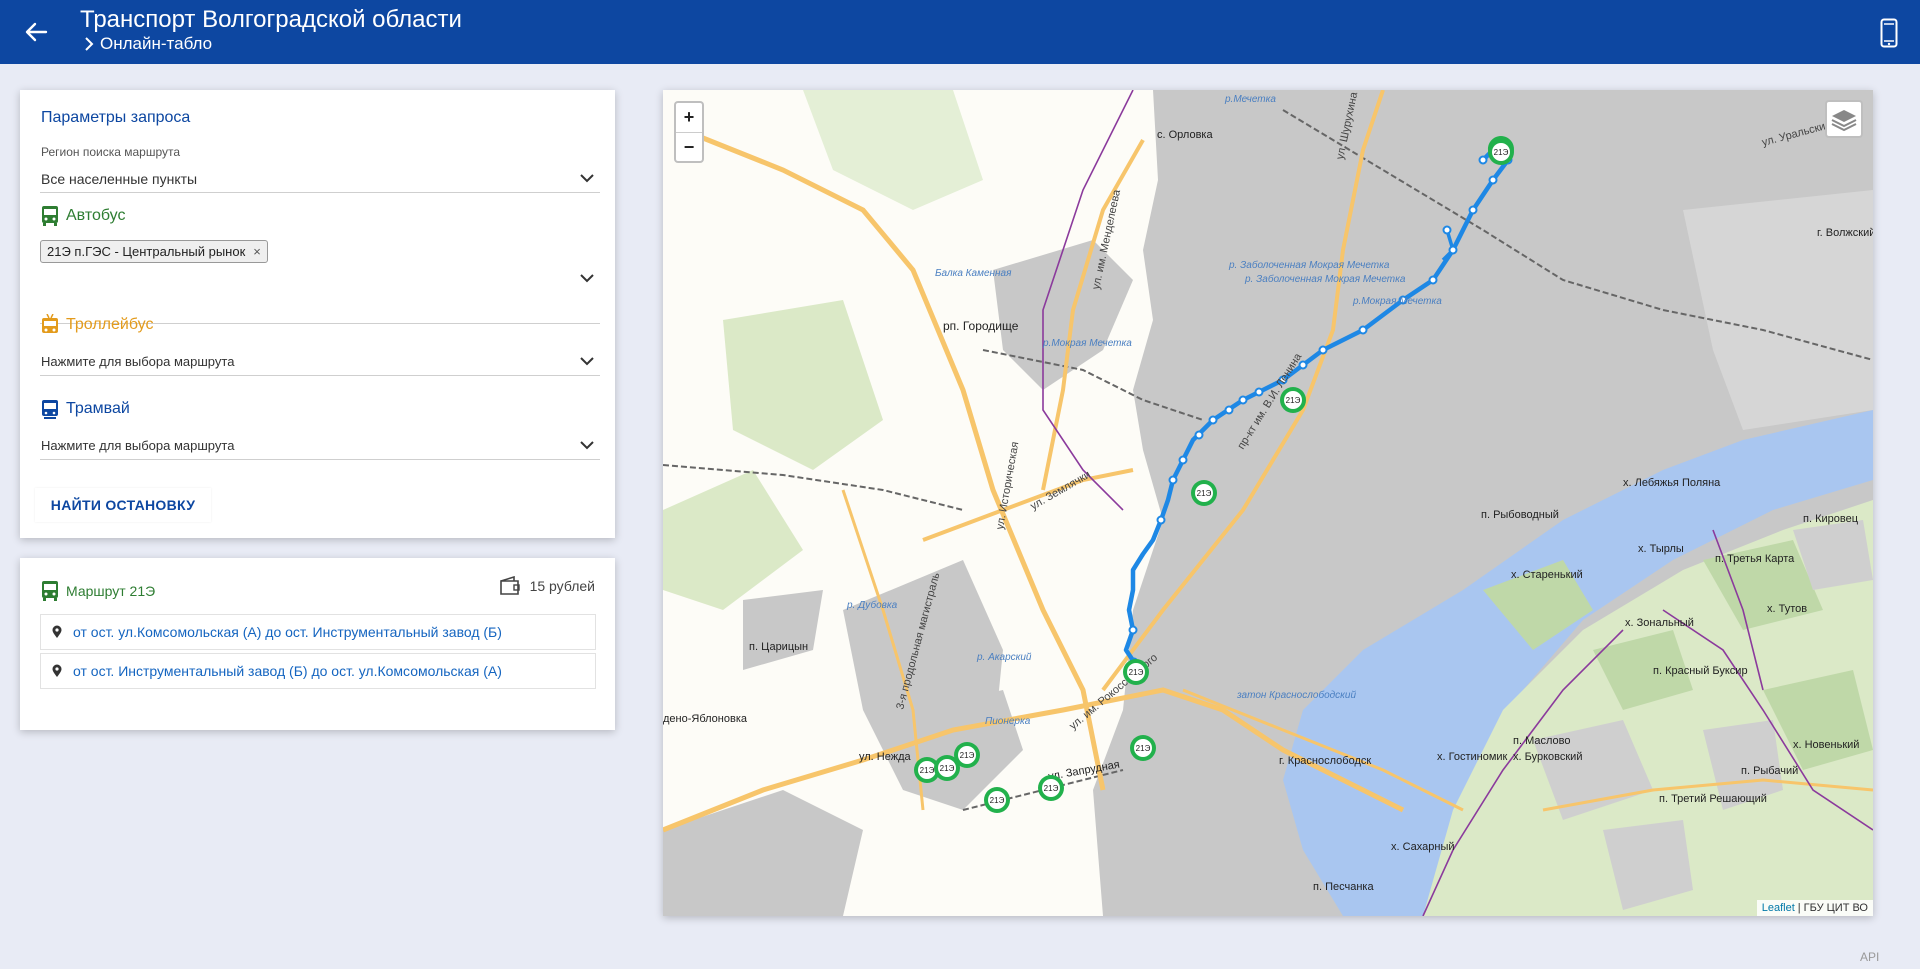 The image size is (1920, 969). I want to click on map-label: р. Акарский, so click(1004, 657).